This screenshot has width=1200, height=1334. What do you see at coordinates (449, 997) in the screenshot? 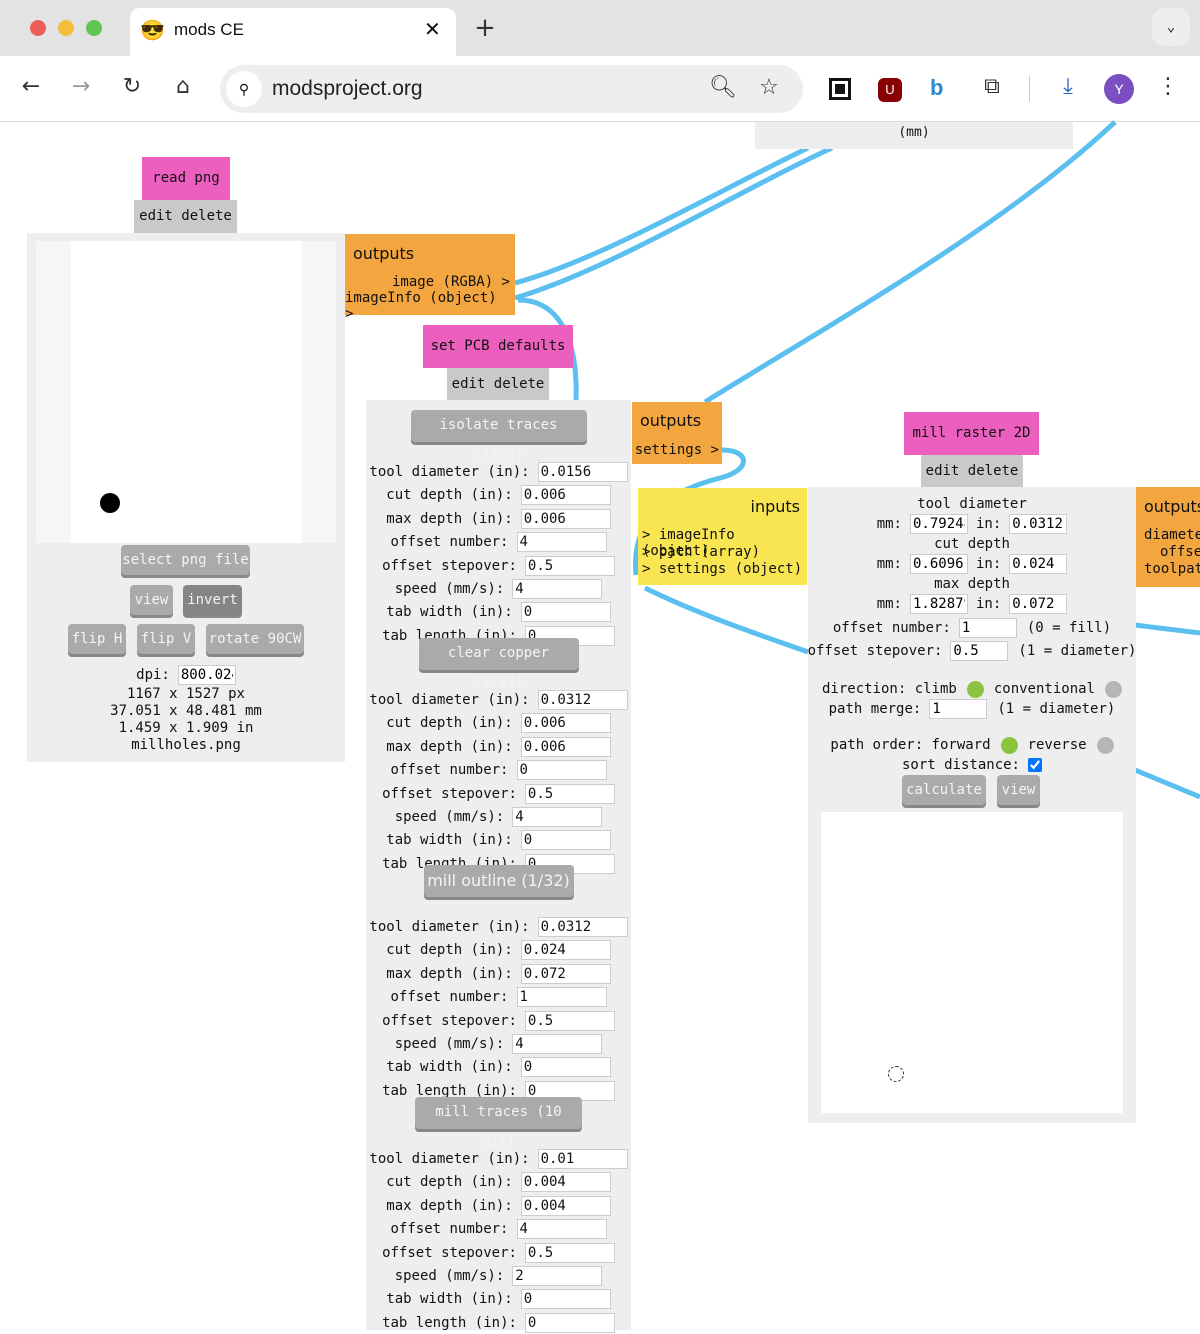
I see `param-label: offset number:` at bounding box center [449, 997].